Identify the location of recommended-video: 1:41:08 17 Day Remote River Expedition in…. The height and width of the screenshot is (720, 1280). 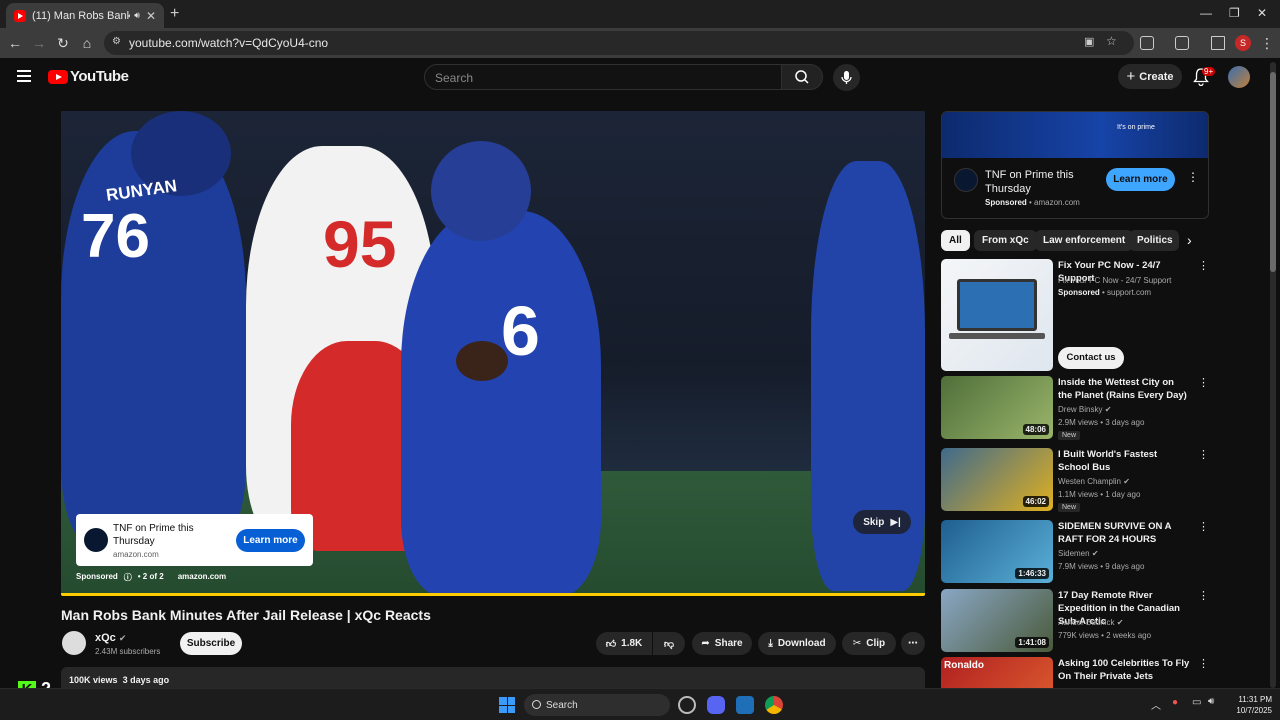
(1077, 620).